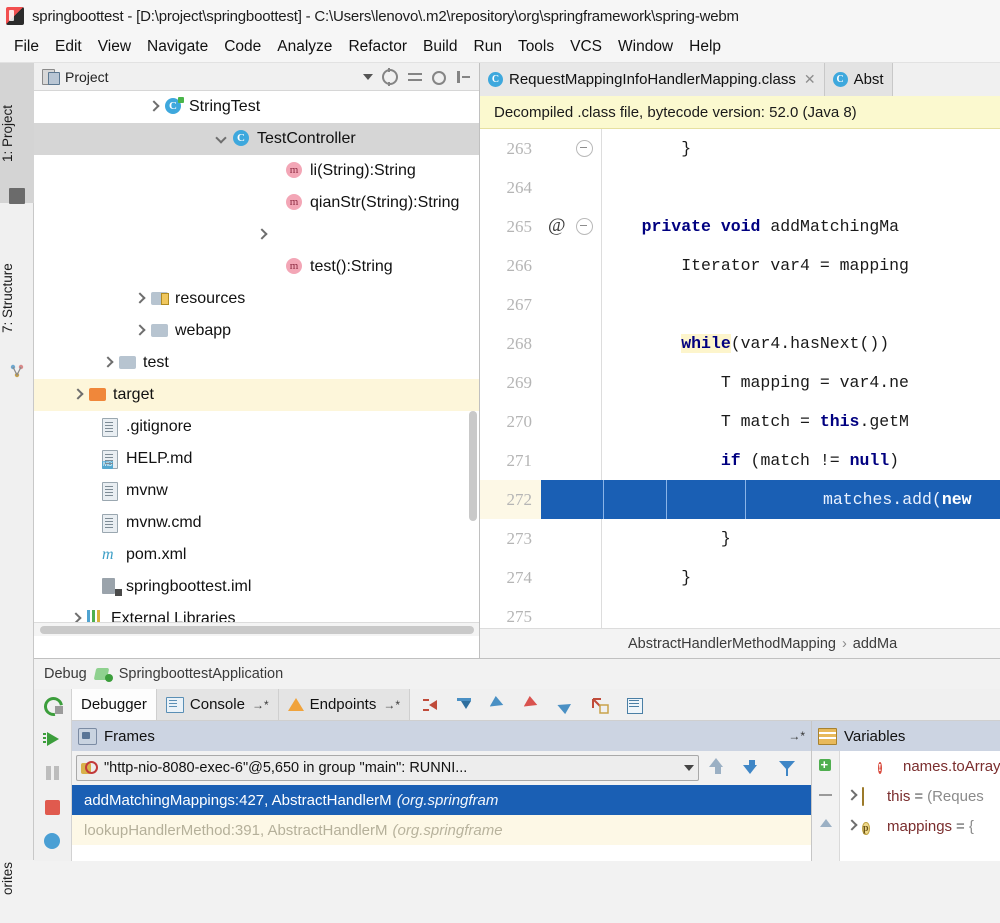 The height and width of the screenshot is (923, 1000). What do you see at coordinates (256, 629) in the screenshot?
I see `project-tree-horizontal-scrollbar` at bounding box center [256, 629].